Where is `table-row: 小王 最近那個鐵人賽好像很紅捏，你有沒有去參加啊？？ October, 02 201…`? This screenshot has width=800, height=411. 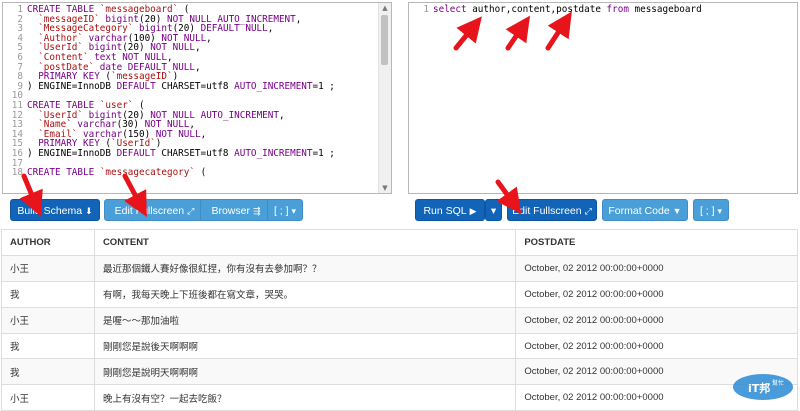 table-row: 小王 最近那個鐵人賽好像很紅捏，你有沒有去參加啊？？ October, 02 201… is located at coordinates (399, 268).